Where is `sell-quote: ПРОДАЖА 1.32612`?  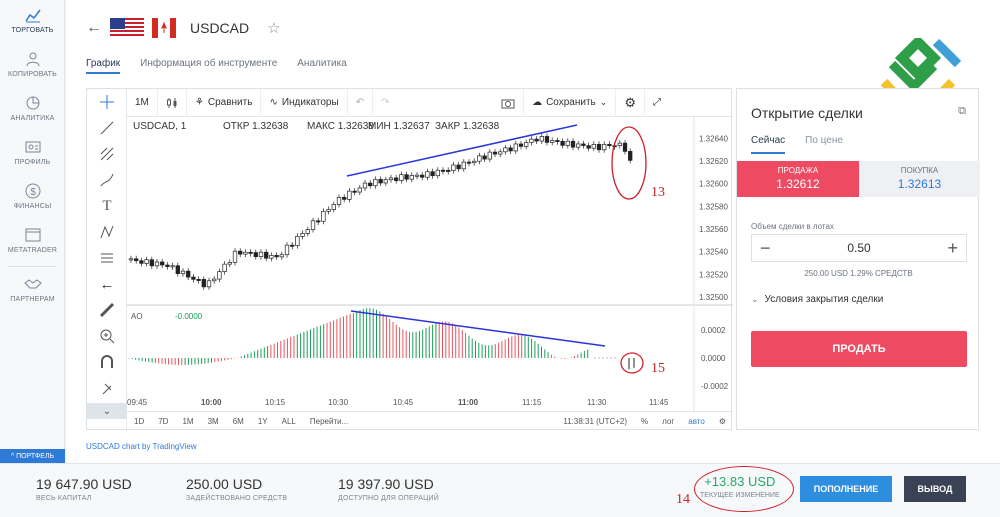 sell-quote: ПРОДАЖА 1.32612 is located at coordinates (798, 179).